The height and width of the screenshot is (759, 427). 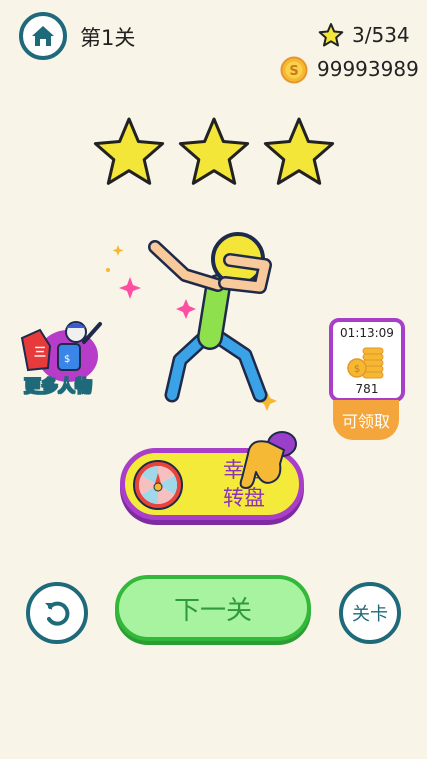 What do you see at coordinates (58, 387) in the screenshot?
I see `more-characters-label: 更多人物` at bounding box center [58, 387].